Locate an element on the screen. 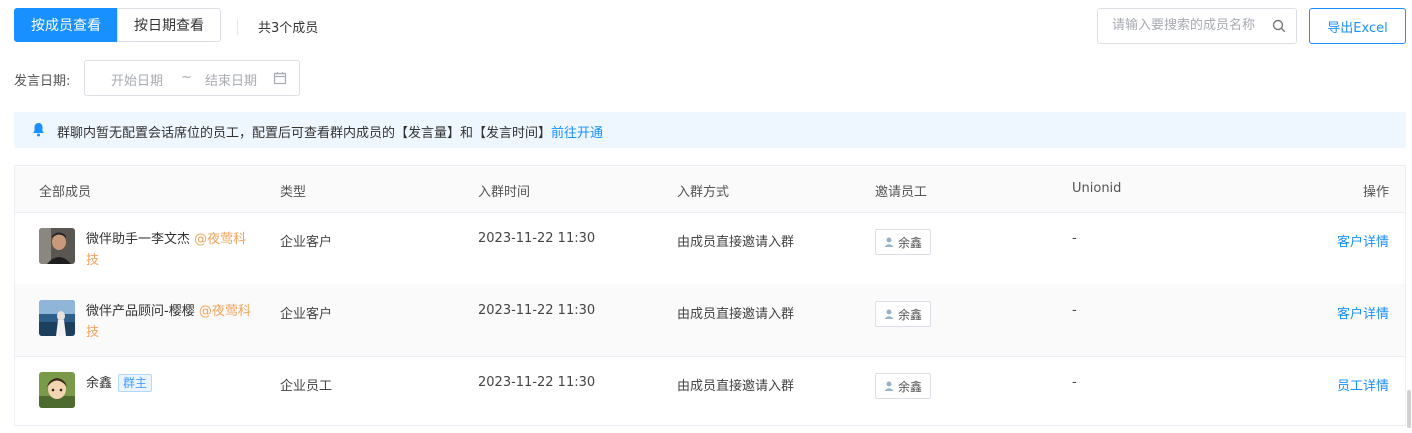  date-range-picker: 开始日期 ~ 结束日期 is located at coordinates (192, 78).